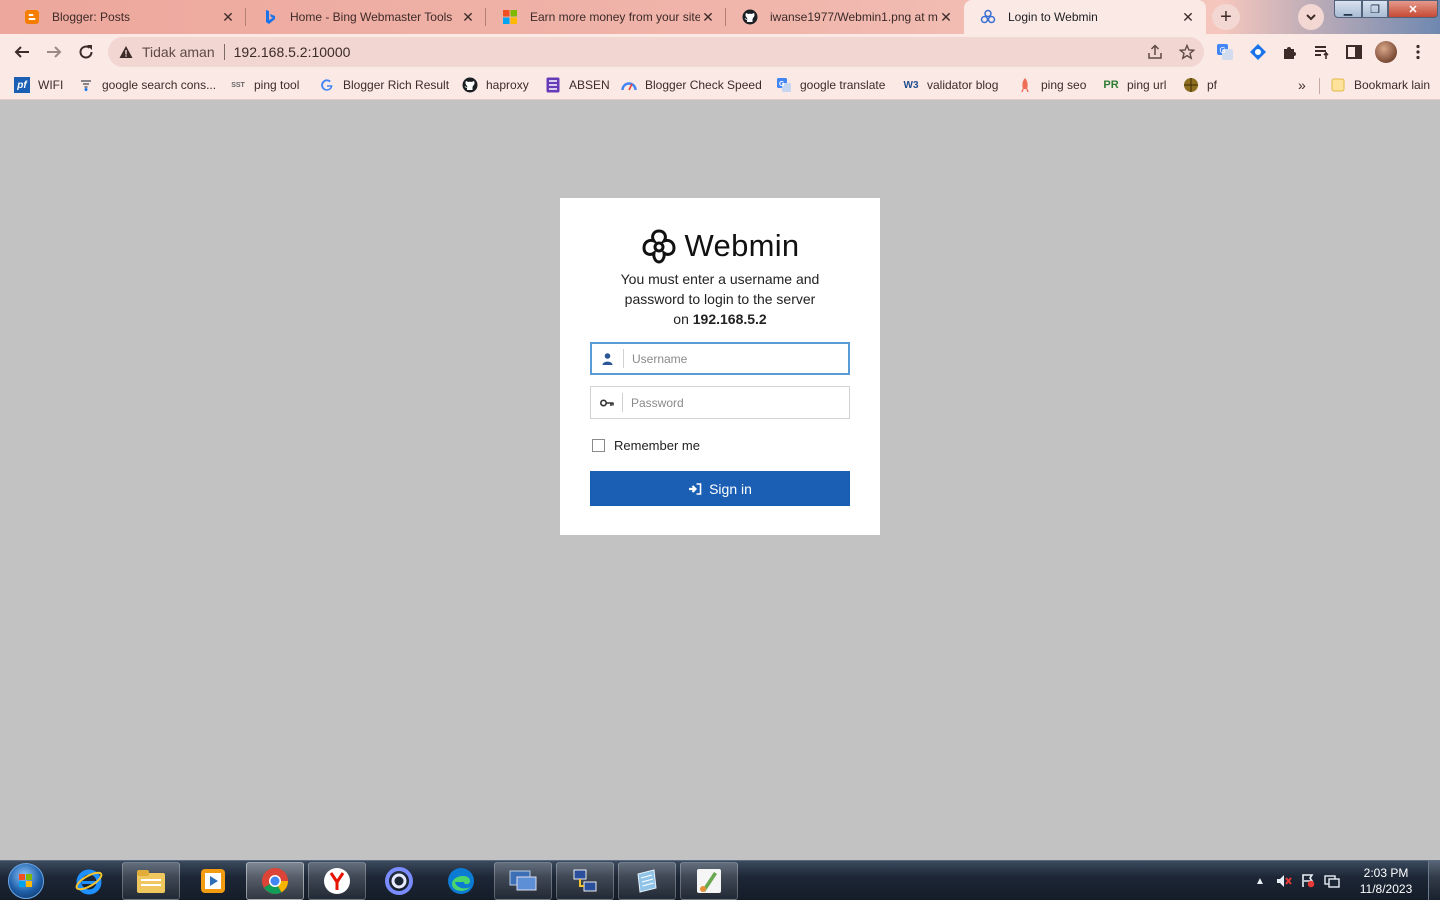 Image resolution: width=1440 pixels, height=900 pixels. Describe the element at coordinates (89, 881) in the screenshot. I see `taskbar-internet-explorer` at that location.